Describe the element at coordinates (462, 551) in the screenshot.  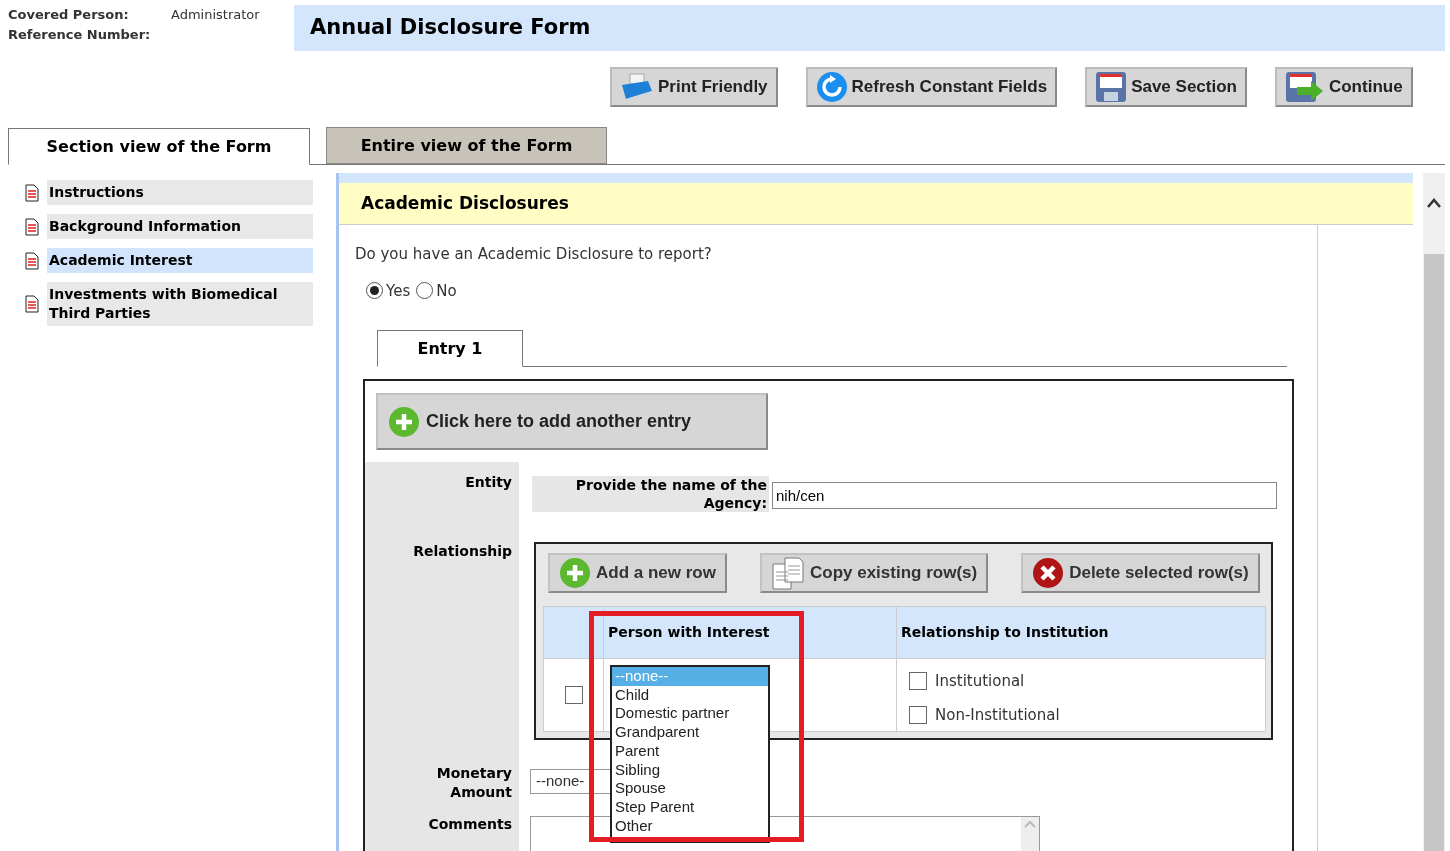
I see `relationship-label: Relationship` at that location.